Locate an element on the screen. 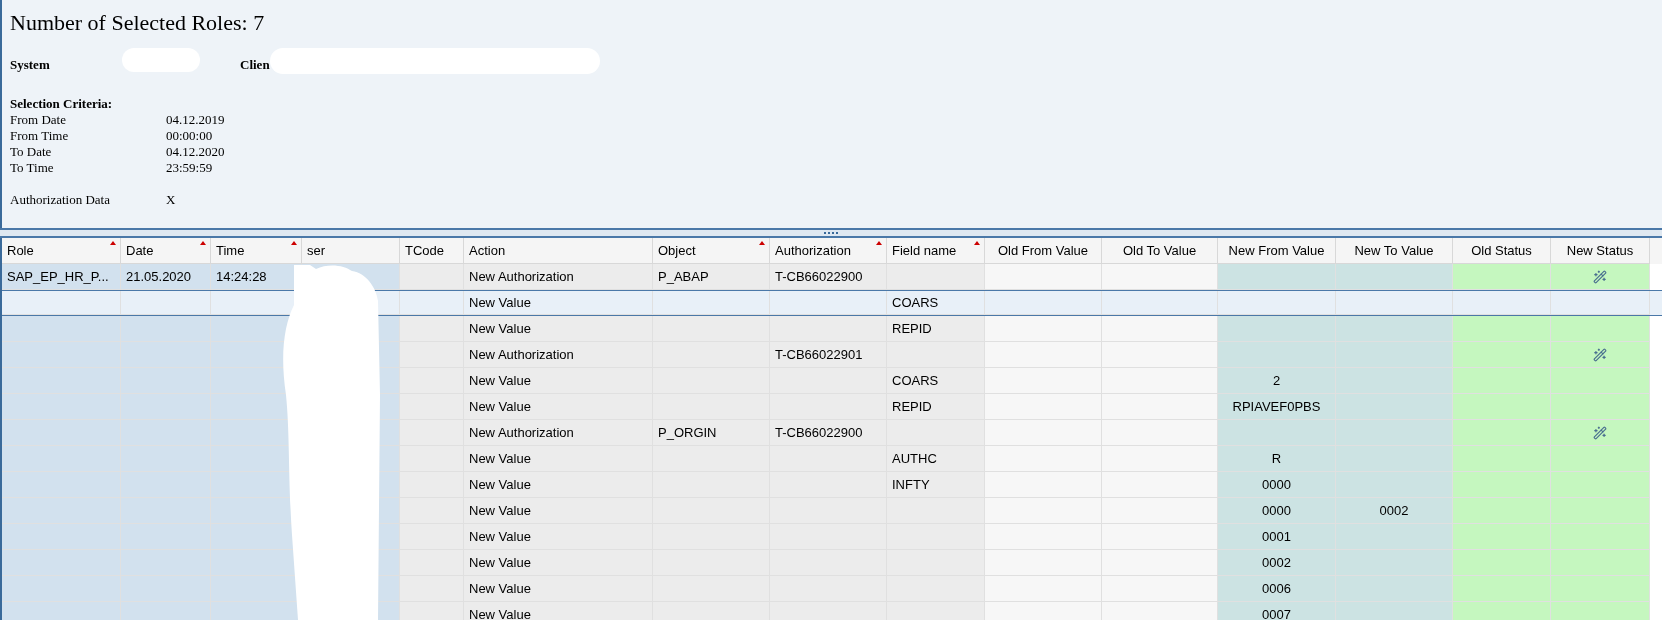 This screenshot has width=1662, height=639. field-label: To Date is located at coordinates (31, 152).